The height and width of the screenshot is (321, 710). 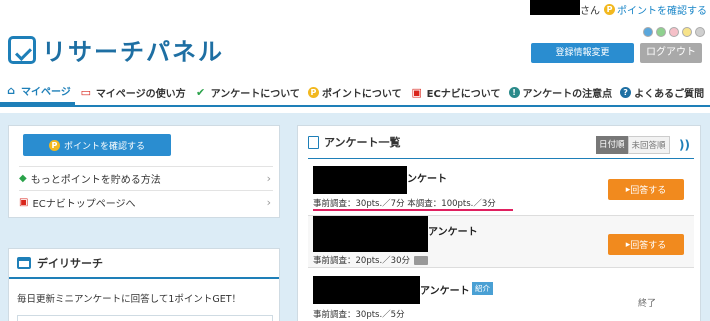 What do you see at coordinates (23, 178) in the screenshot?
I see `beginner-icon: ◆` at bounding box center [23, 178].